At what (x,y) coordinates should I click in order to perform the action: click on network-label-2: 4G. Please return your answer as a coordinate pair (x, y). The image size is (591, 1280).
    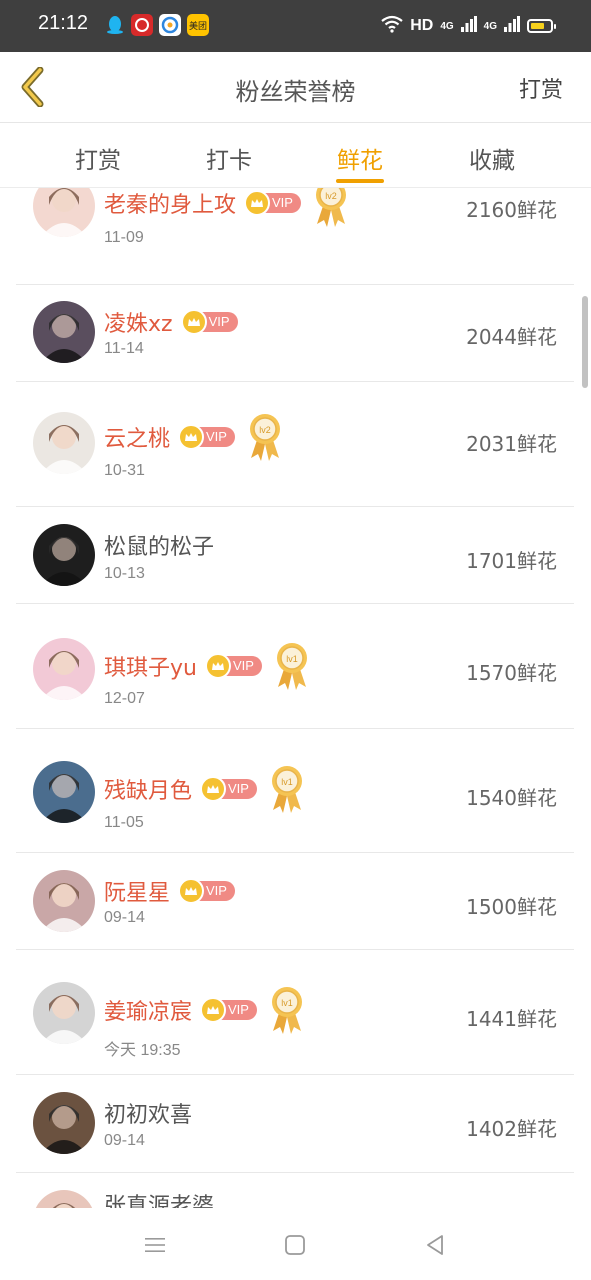
    Looking at the image, I should click on (490, 26).